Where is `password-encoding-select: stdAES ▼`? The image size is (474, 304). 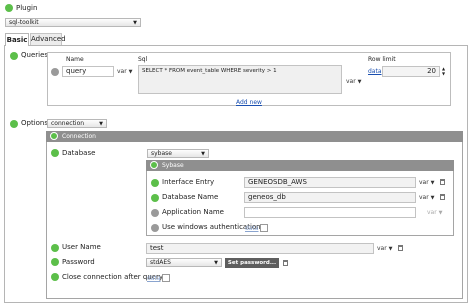 password-encoding-select: stdAES ▼ is located at coordinates (184, 262).